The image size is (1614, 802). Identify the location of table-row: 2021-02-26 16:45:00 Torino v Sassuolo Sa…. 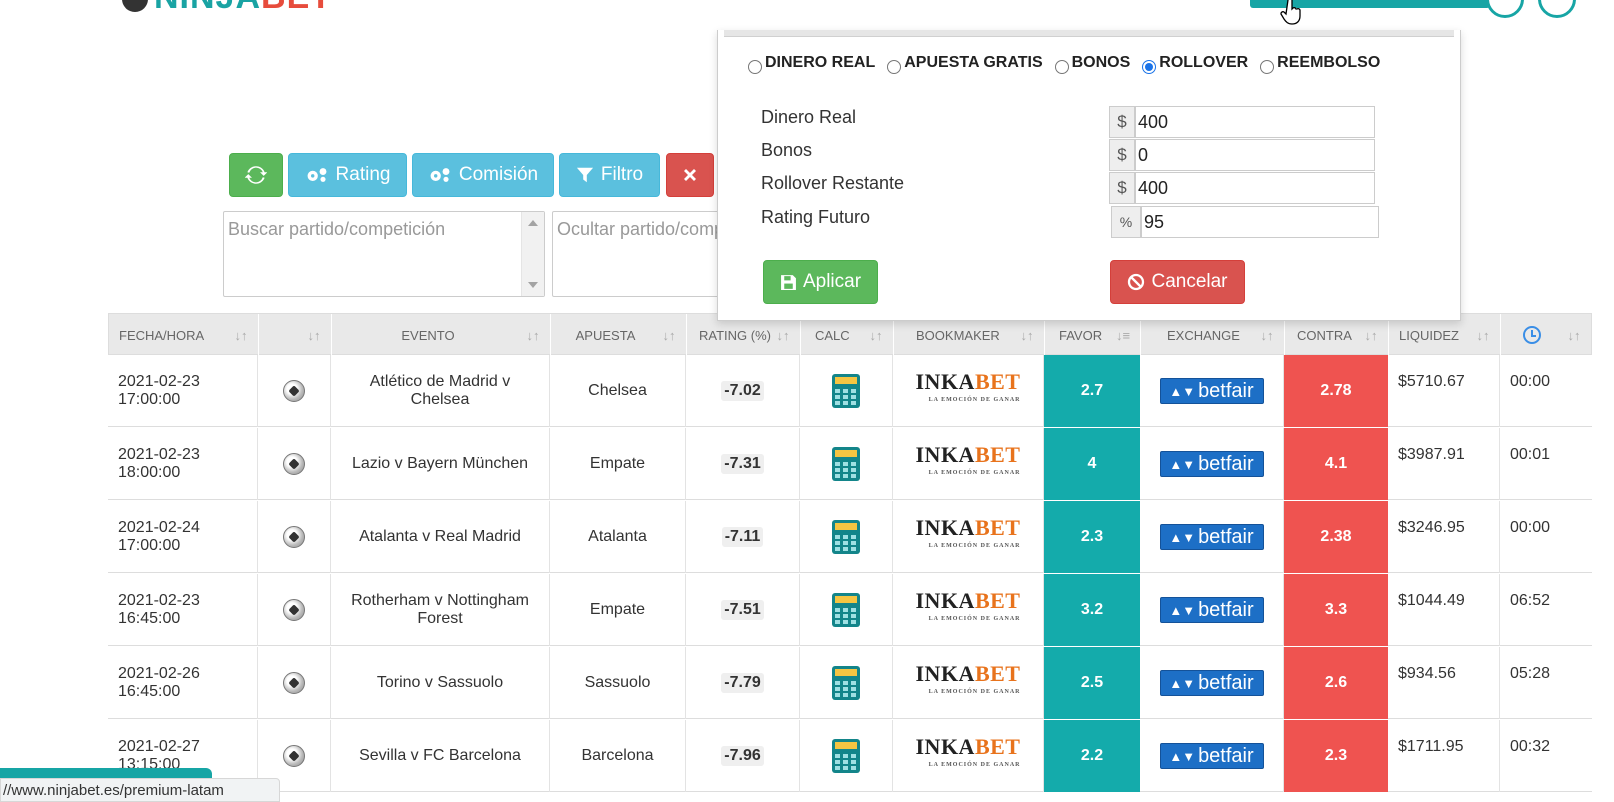
(850, 683).